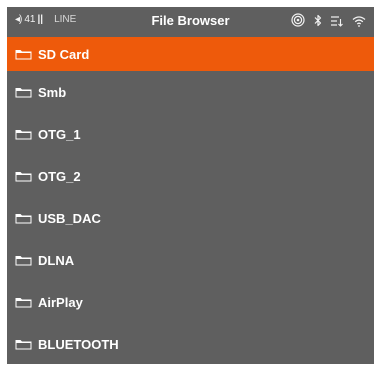  What do you see at coordinates (337, 23) in the screenshot?
I see `playlist-icon` at bounding box center [337, 23].